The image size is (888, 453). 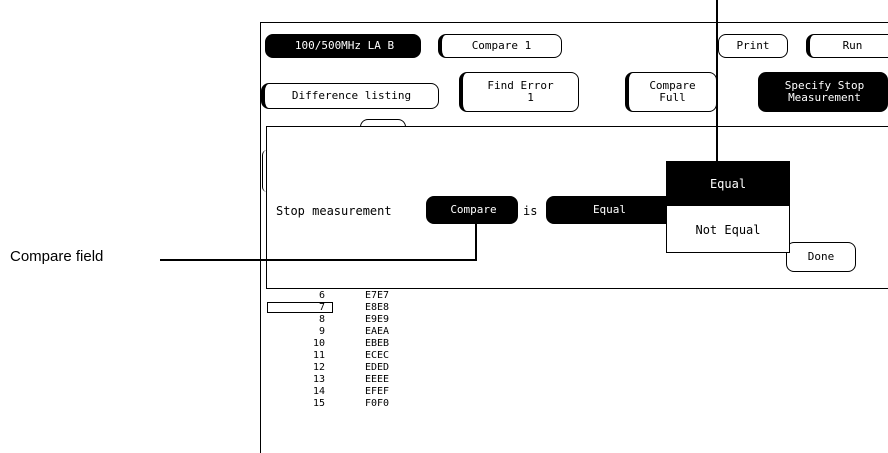 What do you see at coordinates (334, 211) in the screenshot?
I see `stop-measurement-label: Stop measurement` at bounding box center [334, 211].